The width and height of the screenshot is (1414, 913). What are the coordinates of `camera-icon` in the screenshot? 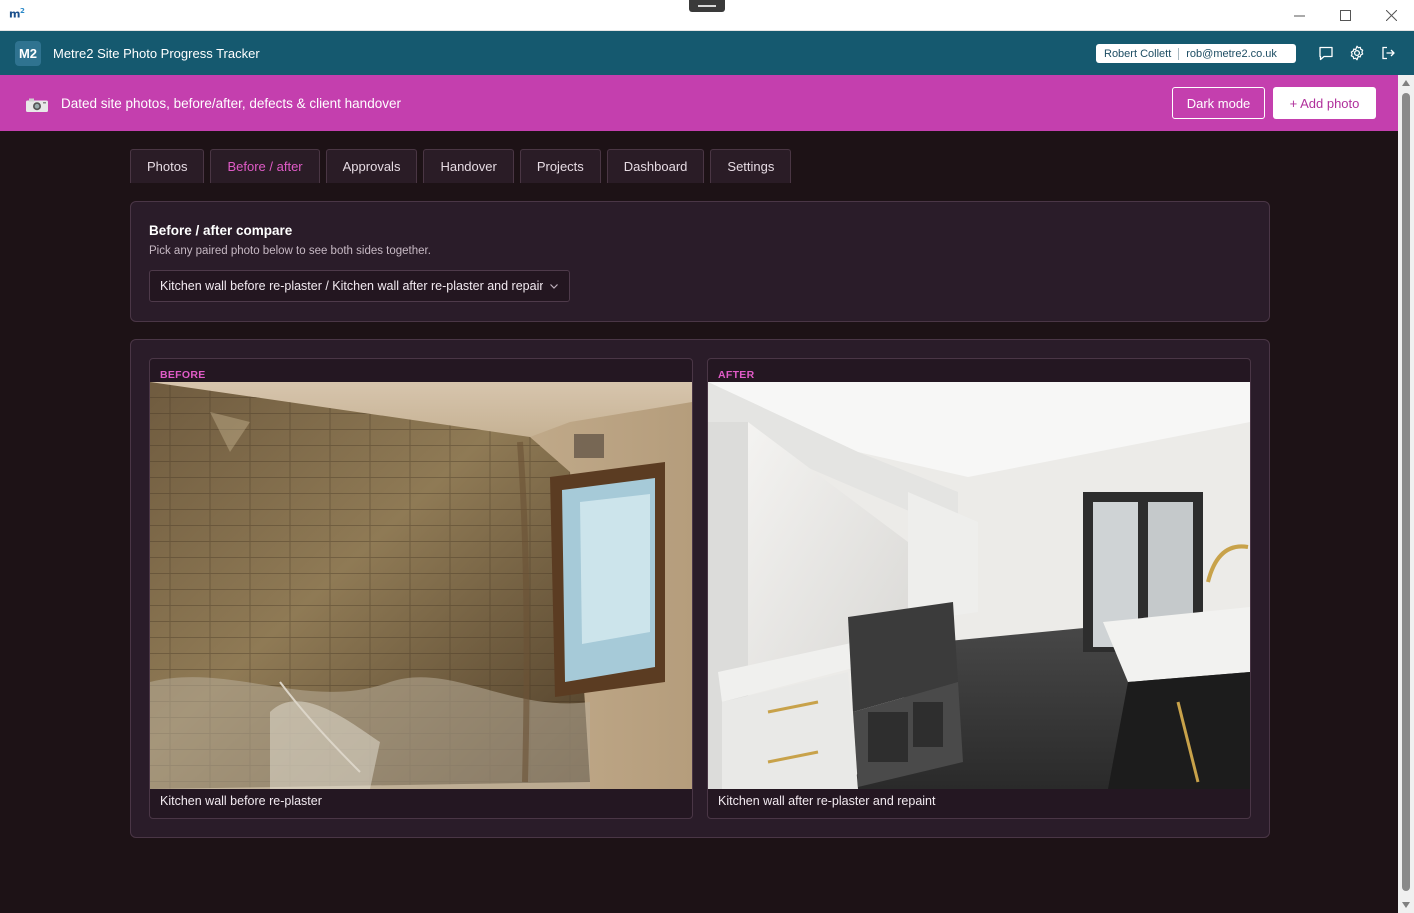 It's located at (37, 105).